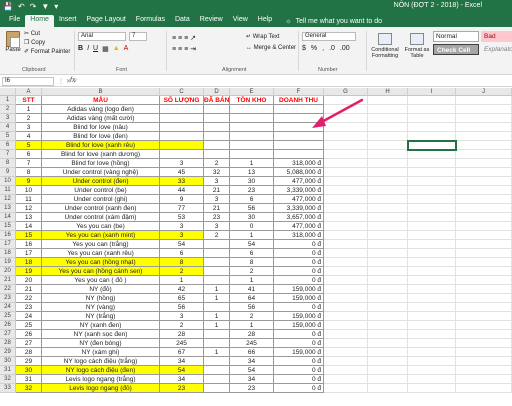  What do you see at coordinates (456, 49) in the screenshot?
I see `style-check-cell: Check Cell` at bounding box center [456, 49].